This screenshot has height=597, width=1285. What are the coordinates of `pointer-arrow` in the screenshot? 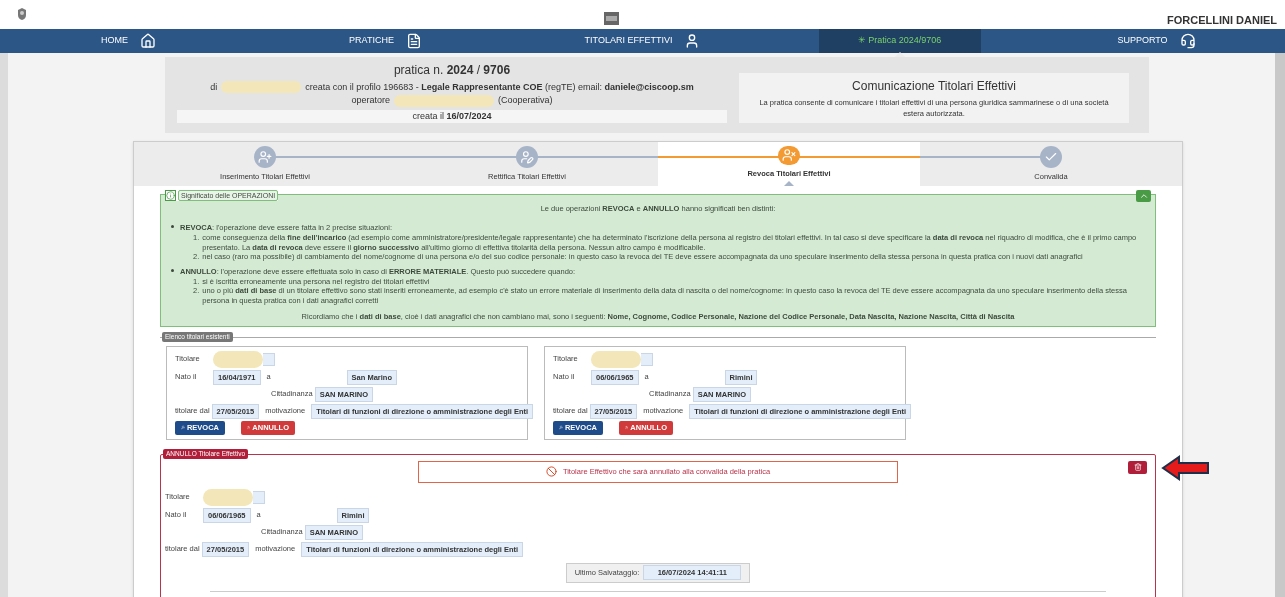 It's located at (1186, 467).